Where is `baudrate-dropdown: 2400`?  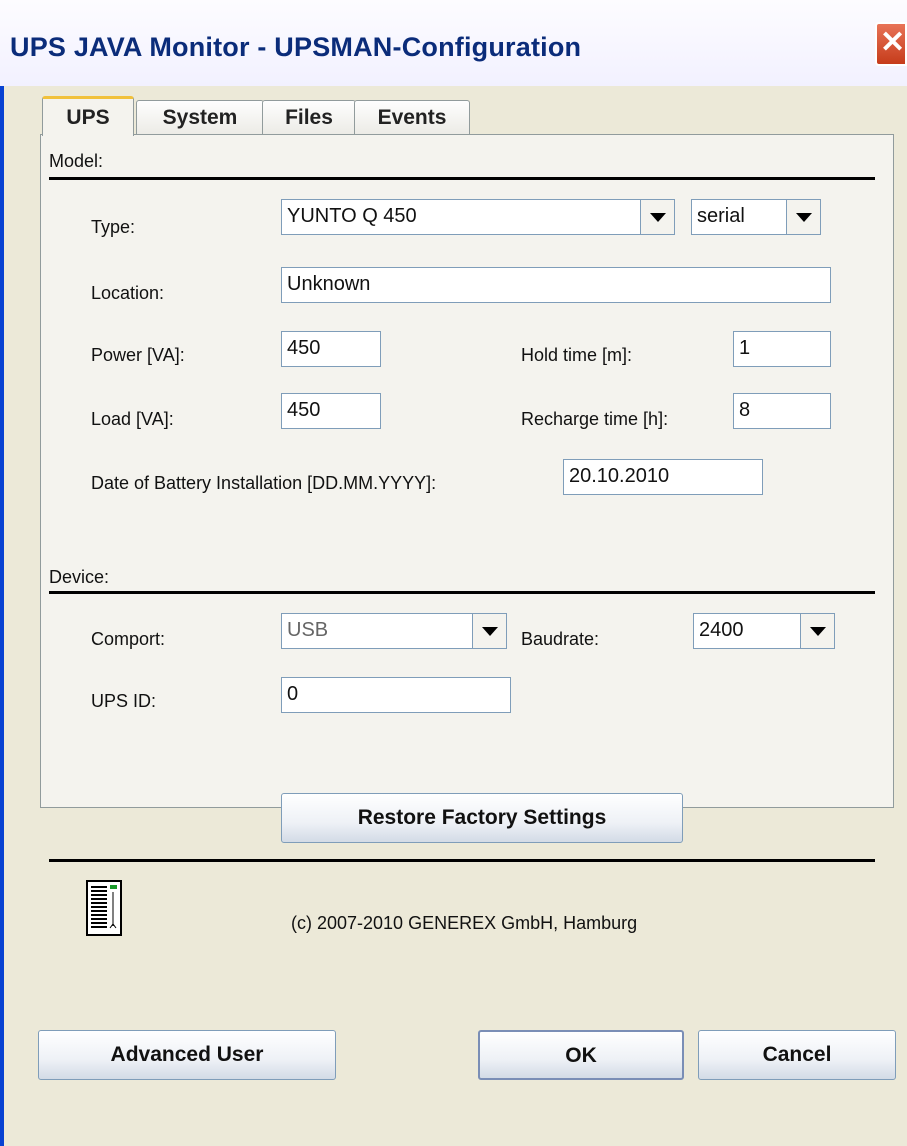 baudrate-dropdown: 2400 is located at coordinates (764, 631).